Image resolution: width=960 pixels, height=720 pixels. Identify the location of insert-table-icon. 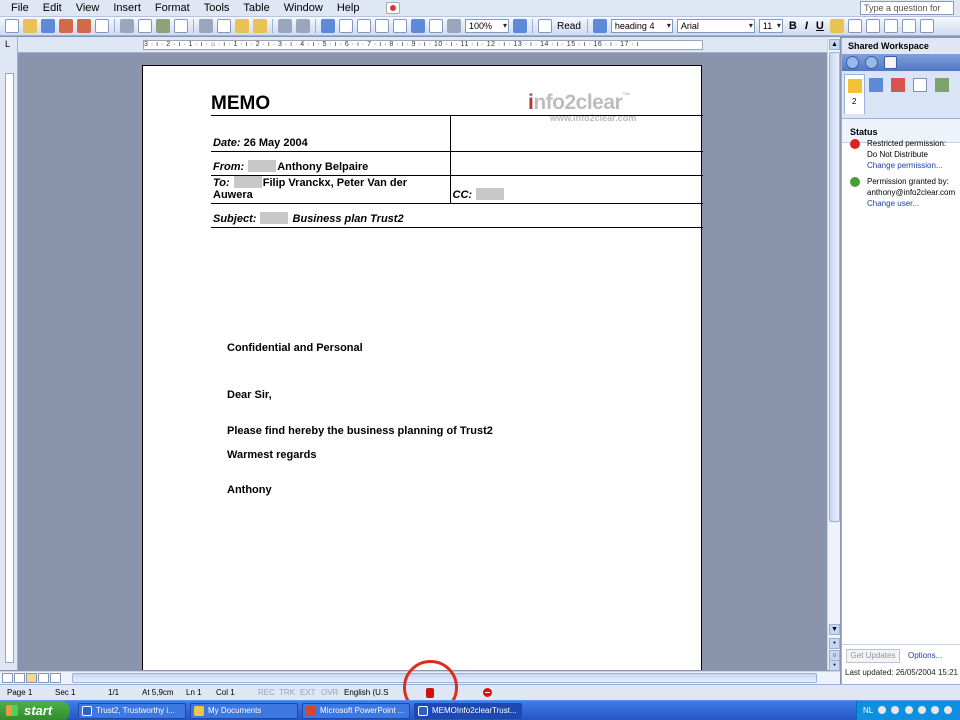
(364, 26).